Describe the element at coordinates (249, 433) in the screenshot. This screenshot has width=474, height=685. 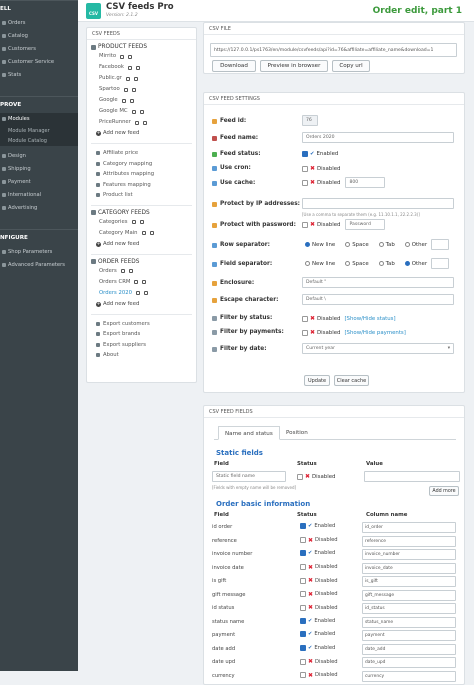
I see `tab-name-and-status: Name and status` at that location.